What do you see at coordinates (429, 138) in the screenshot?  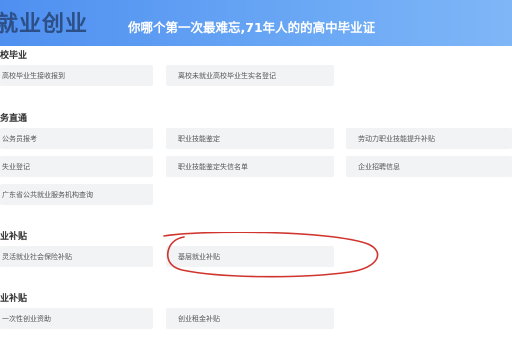 I see `service-item-skill-upgrade-subsidy: 劳动力职业技能提升补贴` at bounding box center [429, 138].